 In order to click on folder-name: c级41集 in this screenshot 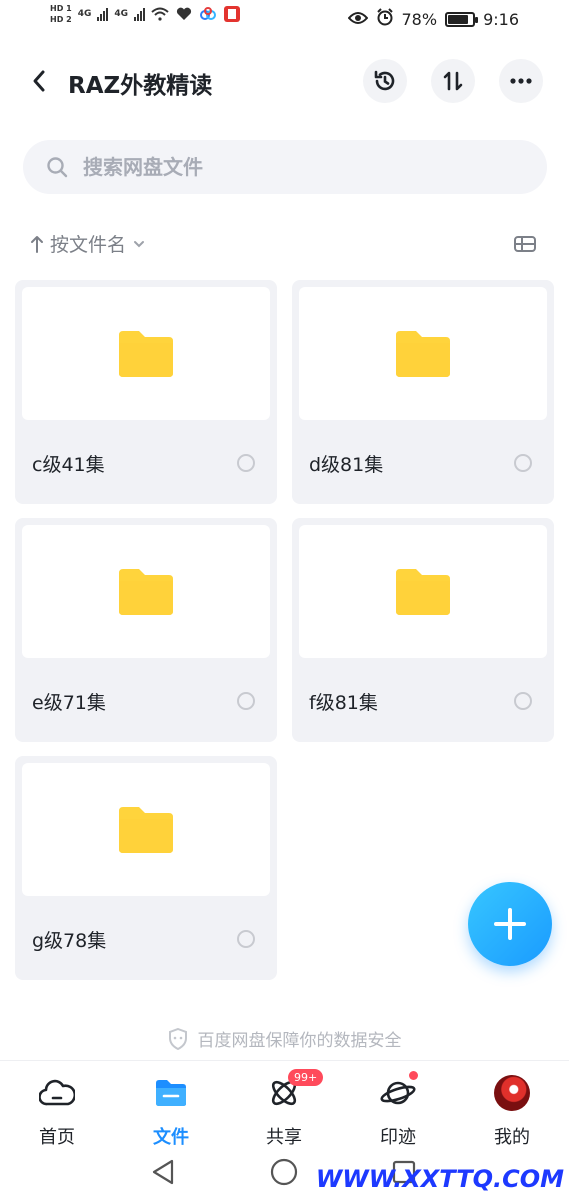, I will do `click(68, 465)`.